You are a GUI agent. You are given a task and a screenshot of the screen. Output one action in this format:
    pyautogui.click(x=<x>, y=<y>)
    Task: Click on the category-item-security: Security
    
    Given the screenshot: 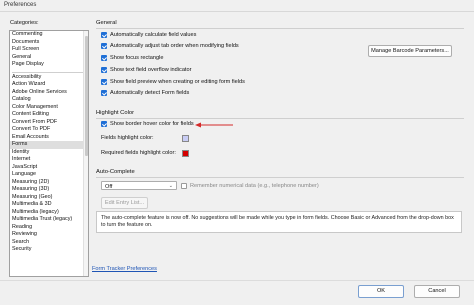 What is the action you would take?
    pyautogui.click(x=49, y=250)
    